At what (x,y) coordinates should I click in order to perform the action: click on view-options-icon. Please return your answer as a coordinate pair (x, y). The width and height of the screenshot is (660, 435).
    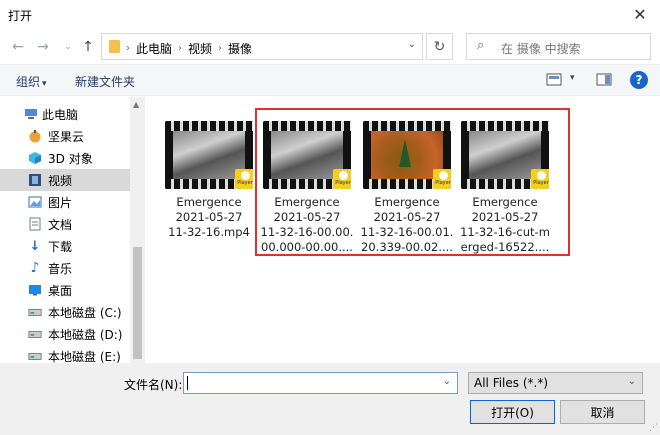
    Looking at the image, I should click on (555, 80).